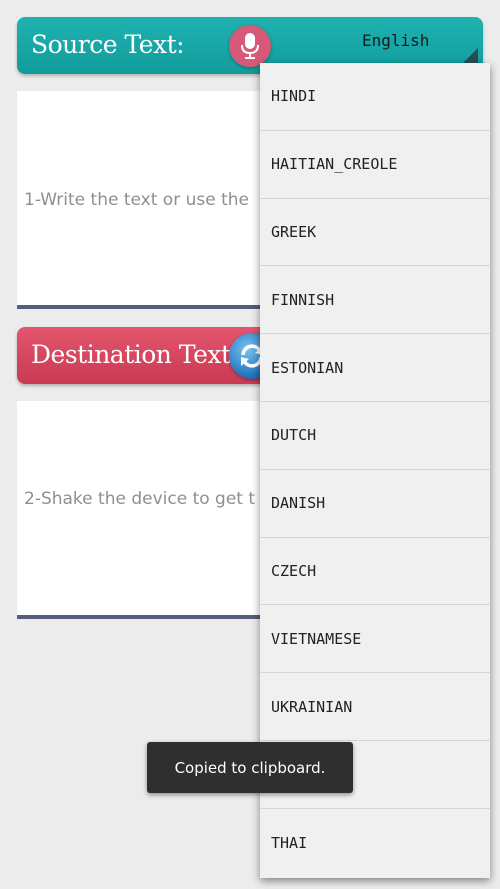 Image resolution: width=500 pixels, height=889 pixels. I want to click on source-language-spinner: English, so click(415, 45).